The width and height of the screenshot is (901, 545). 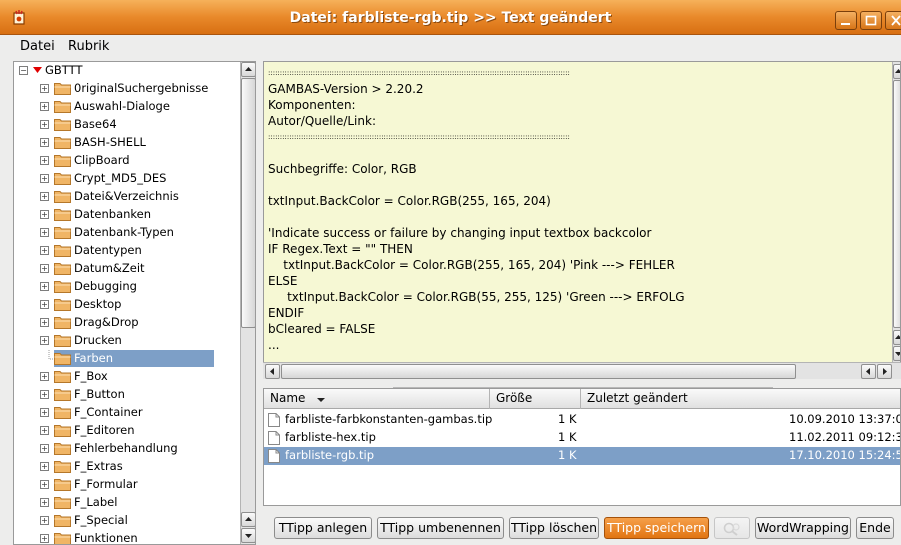 What do you see at coordinates (732, 528) in the screenshot?
I see `find-button` at bounding box center [732, 528].